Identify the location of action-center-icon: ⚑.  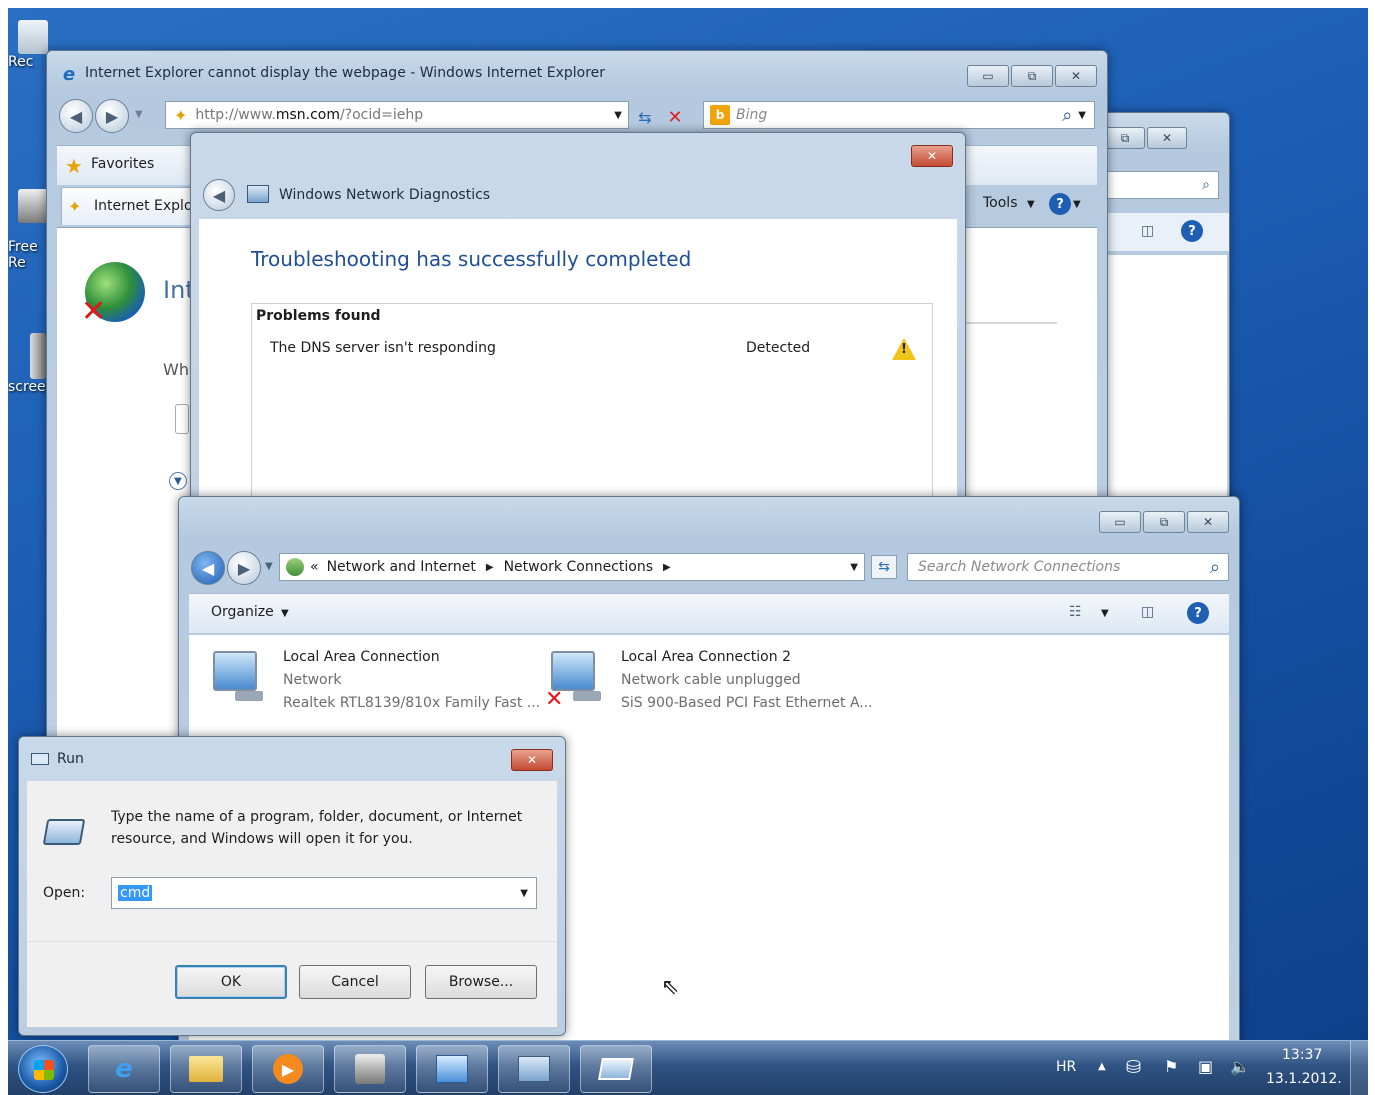
(1171, 1066).